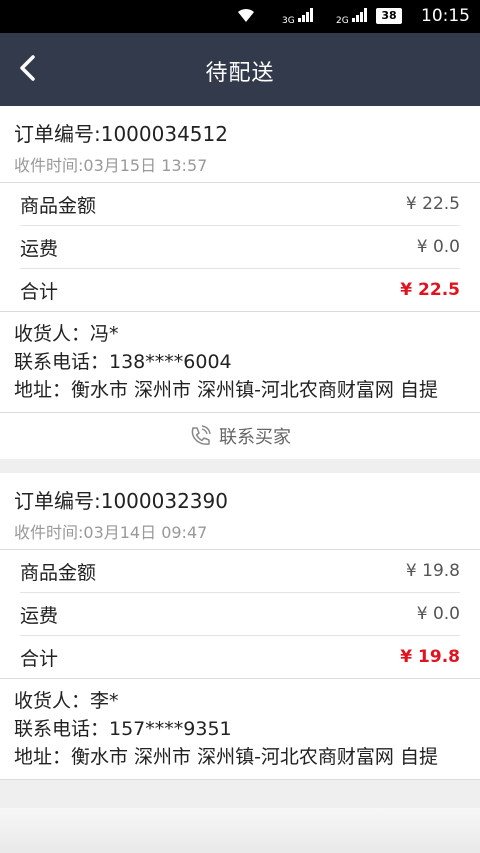  I want to click on battery-icon: 38, so click(389, 16).